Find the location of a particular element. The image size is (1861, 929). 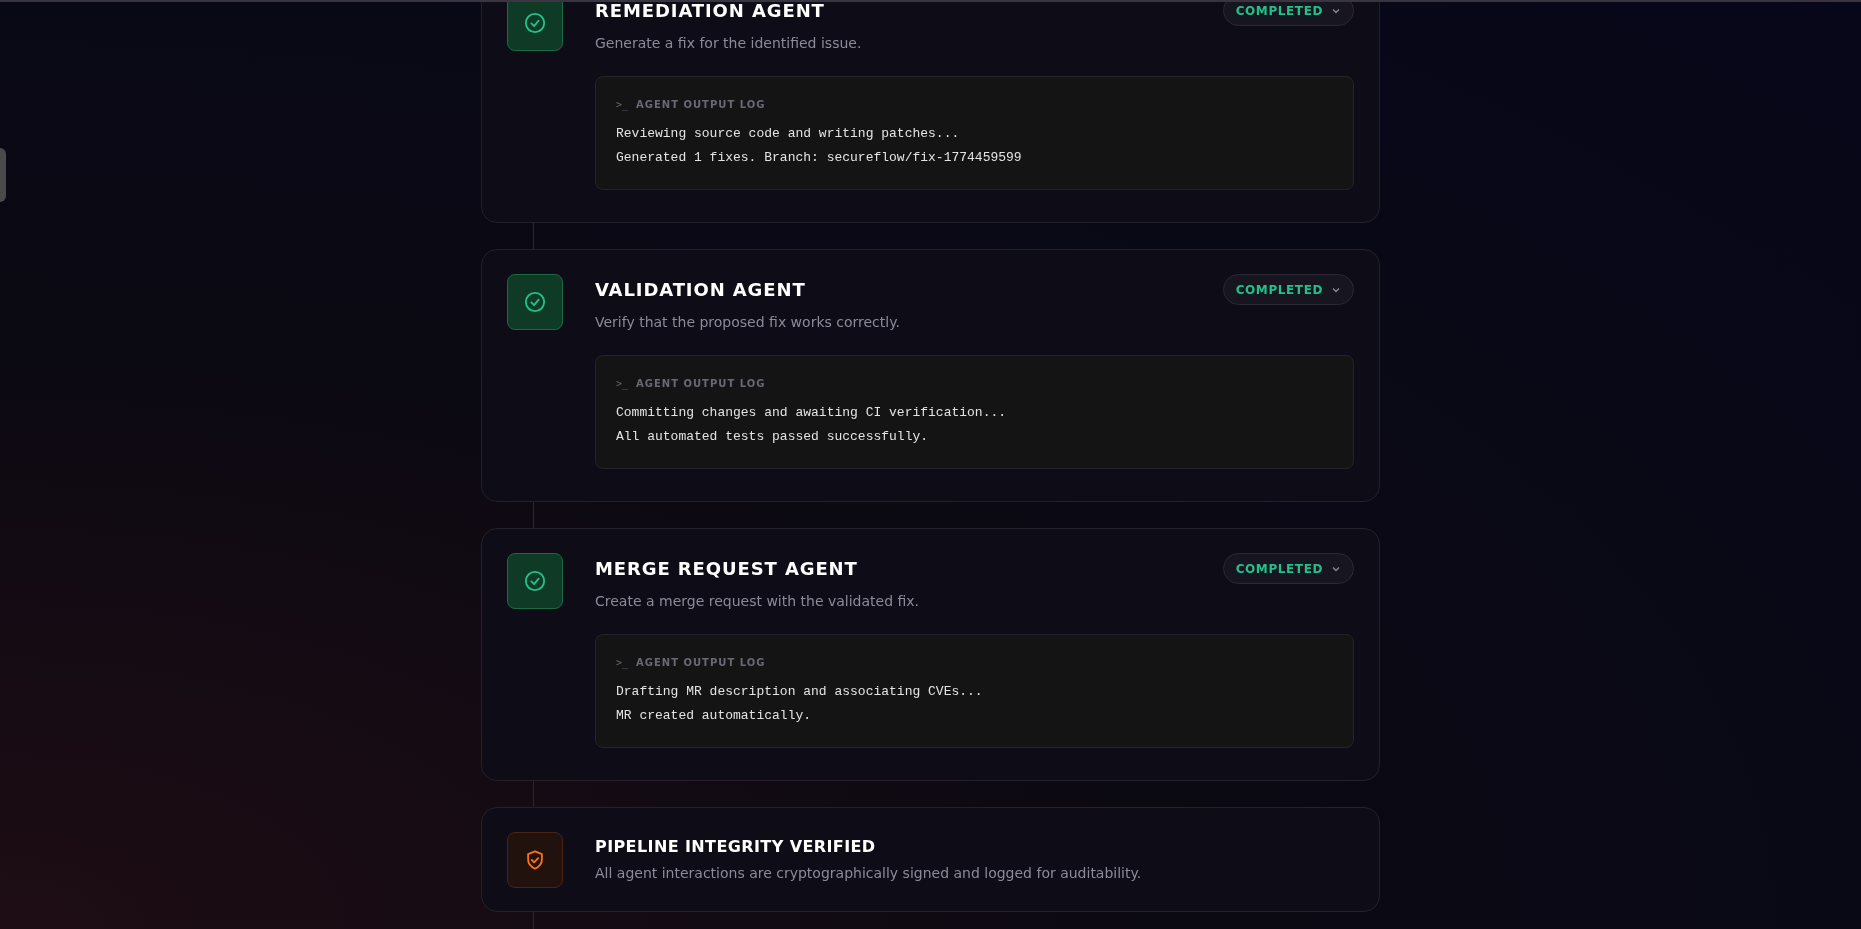

agent-description: Generate a fix for the identified issue. is located at coordinates (729, 43).